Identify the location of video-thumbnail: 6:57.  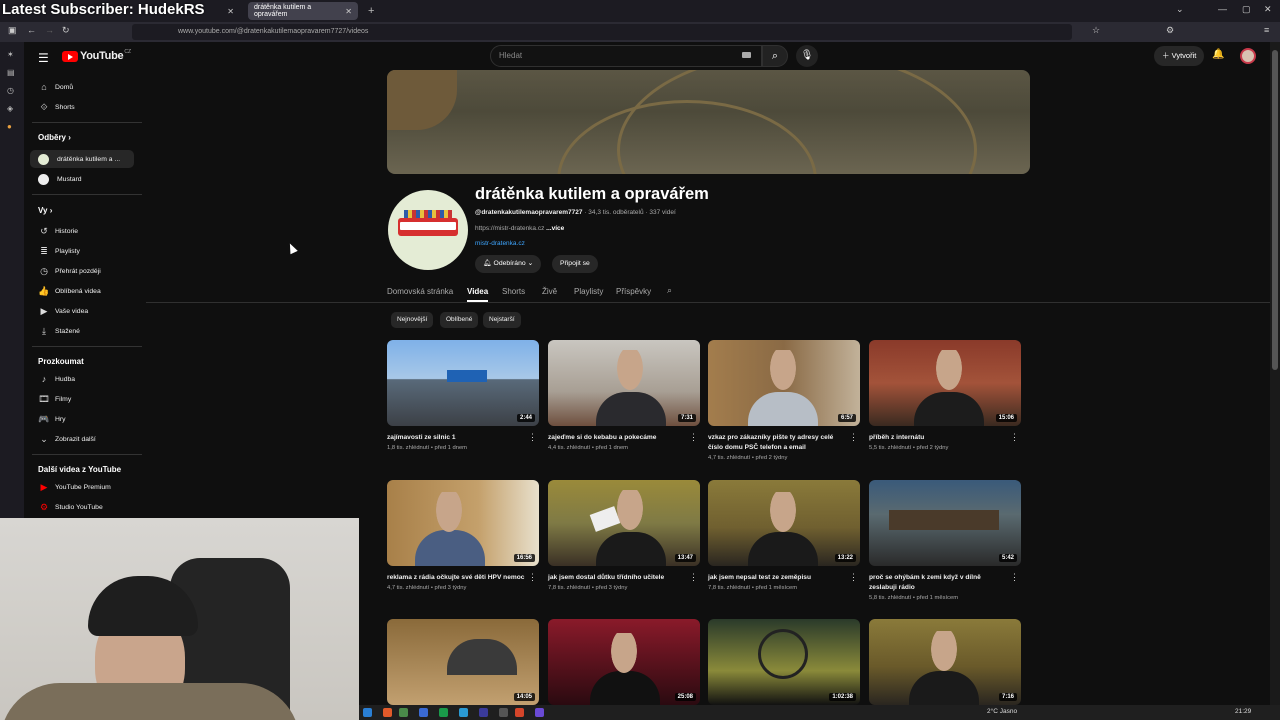
(784, 383).